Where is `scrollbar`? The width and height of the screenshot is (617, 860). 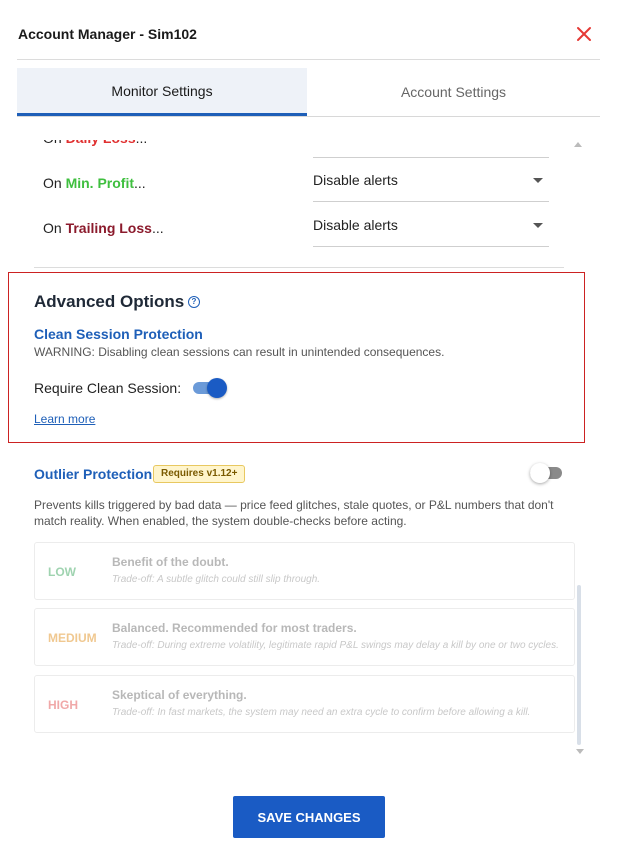
scrollbar is located at coordinates (579, 665).